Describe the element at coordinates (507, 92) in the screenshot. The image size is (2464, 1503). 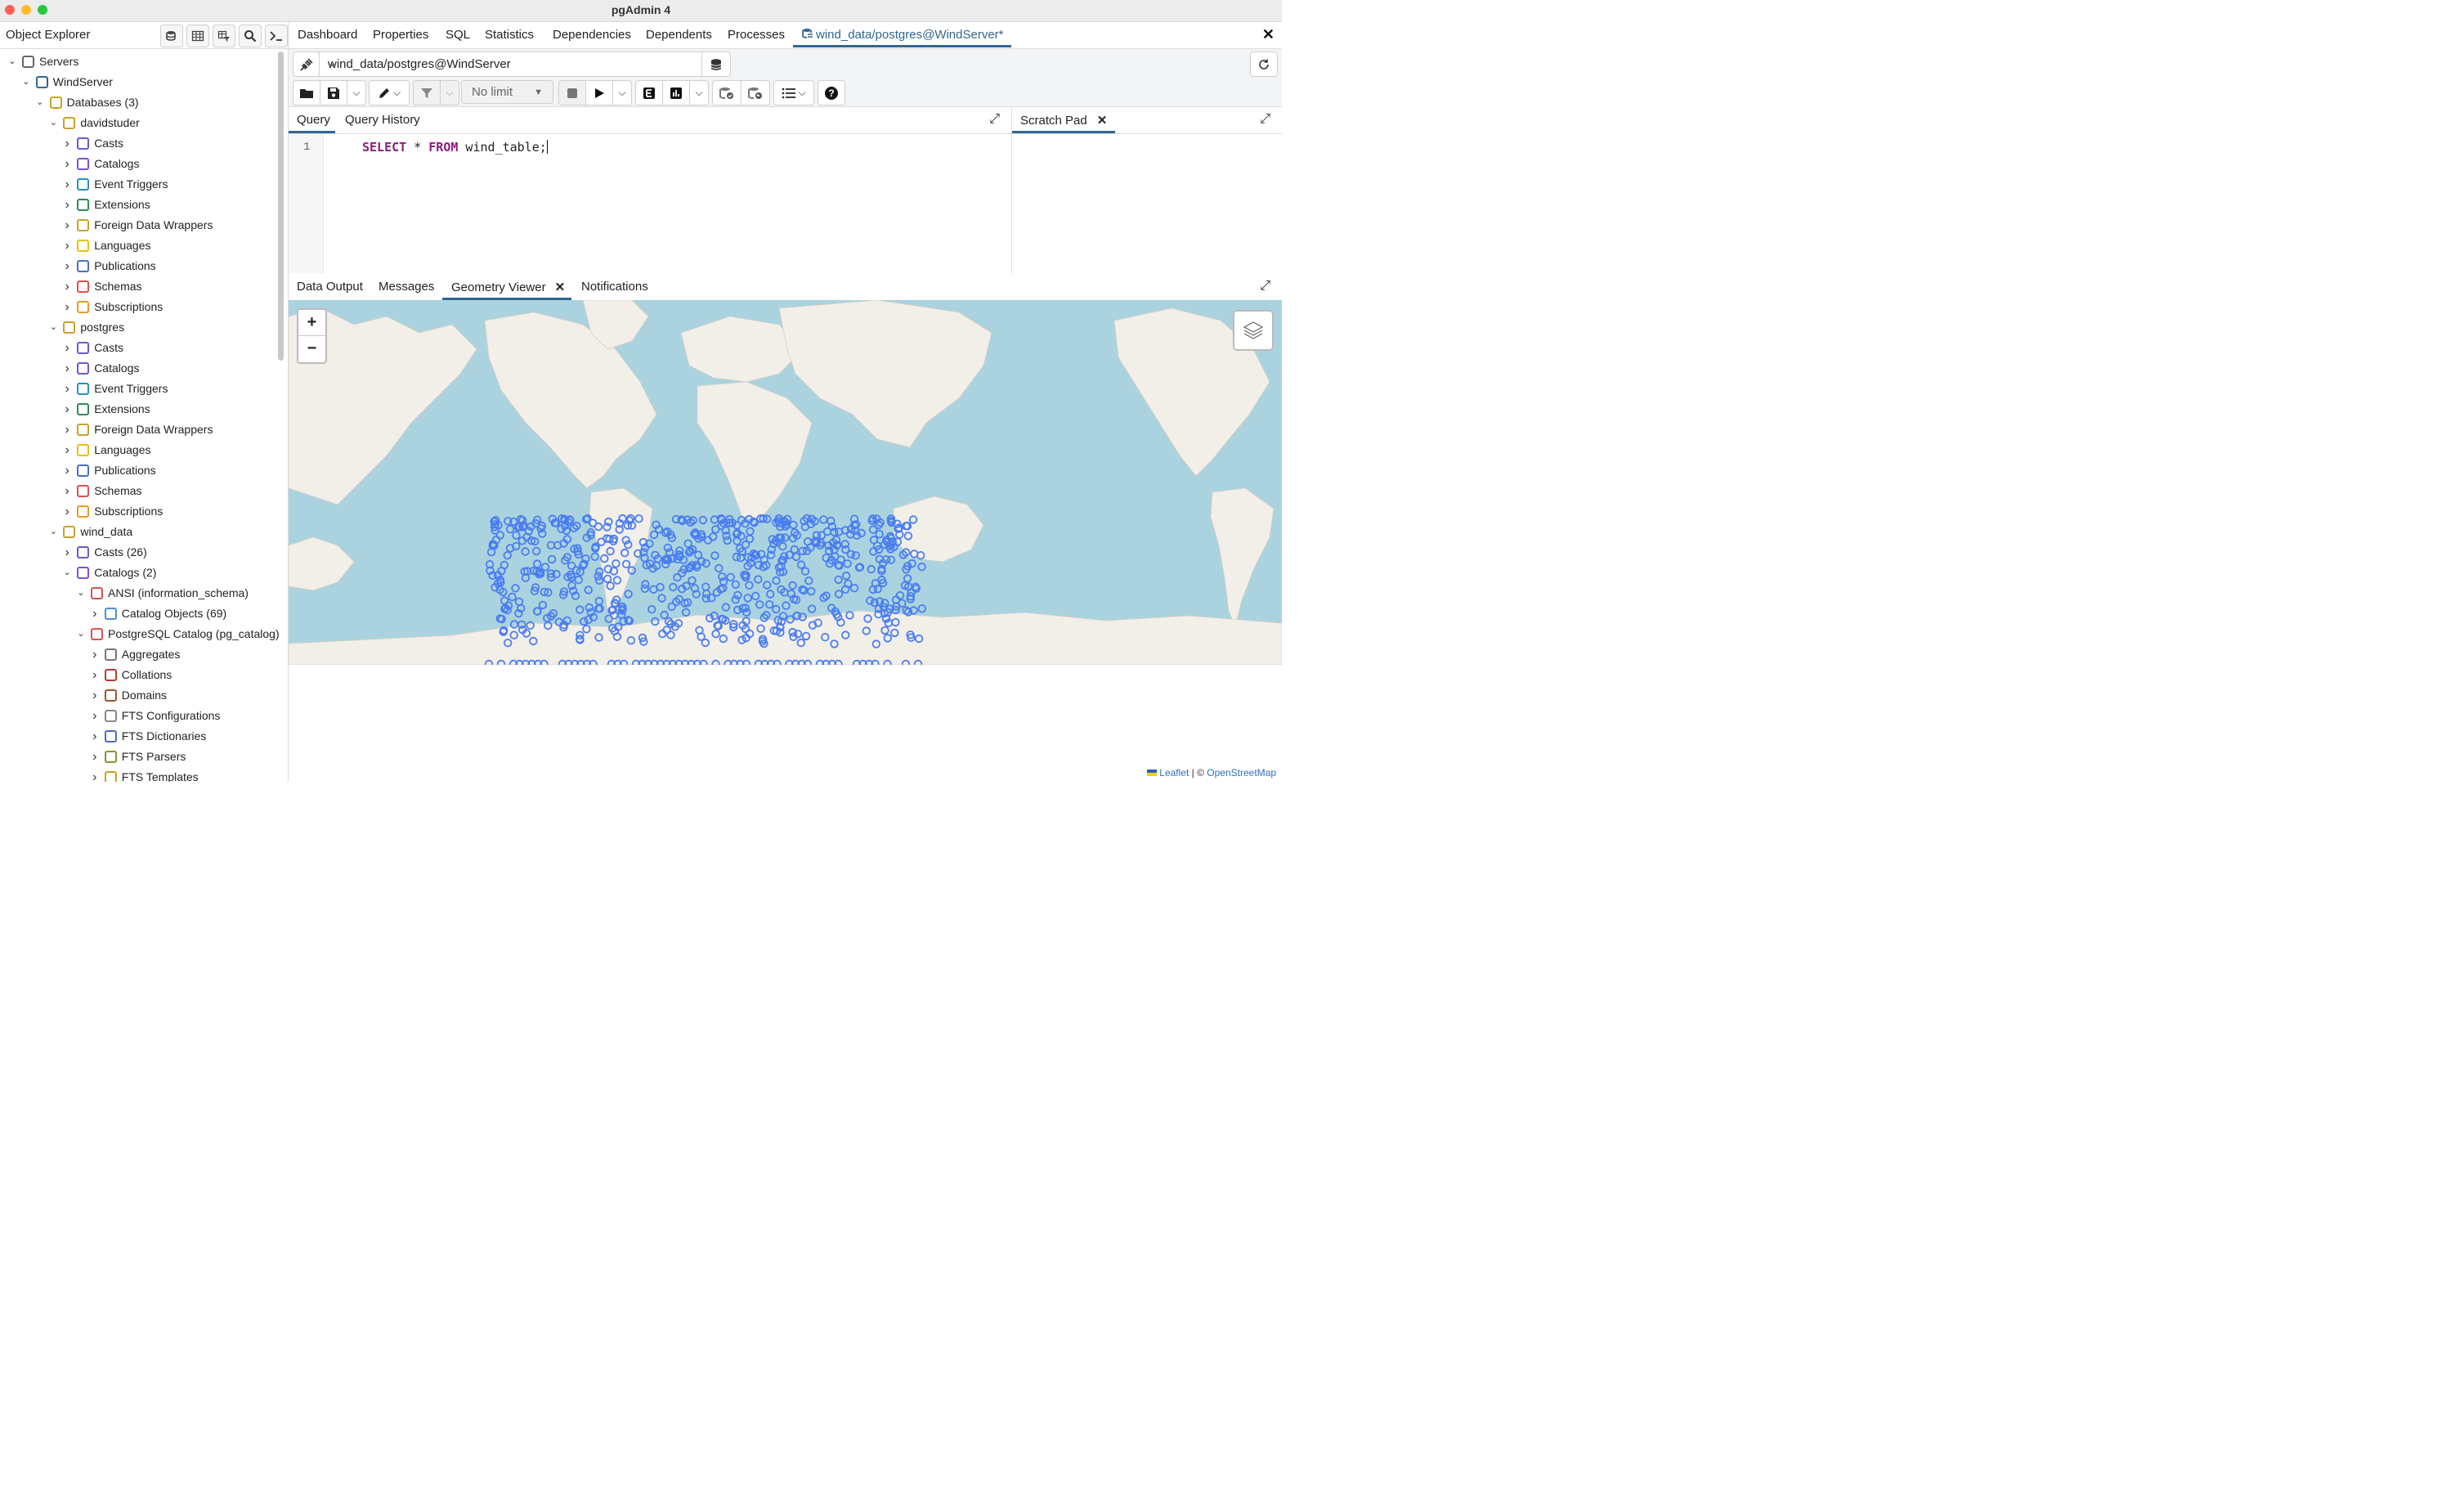
I see `row-limit-select: No limit ▼` at that location.